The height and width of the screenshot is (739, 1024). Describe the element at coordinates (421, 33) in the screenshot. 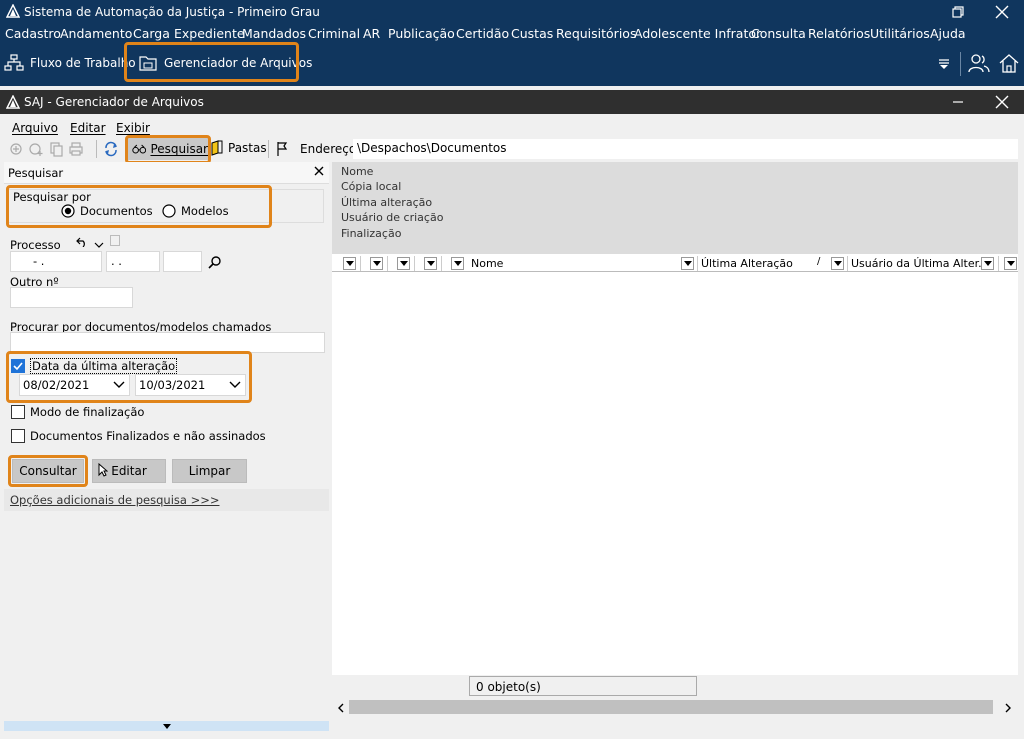

I see `menu-publicacao: Publicação` at that location.